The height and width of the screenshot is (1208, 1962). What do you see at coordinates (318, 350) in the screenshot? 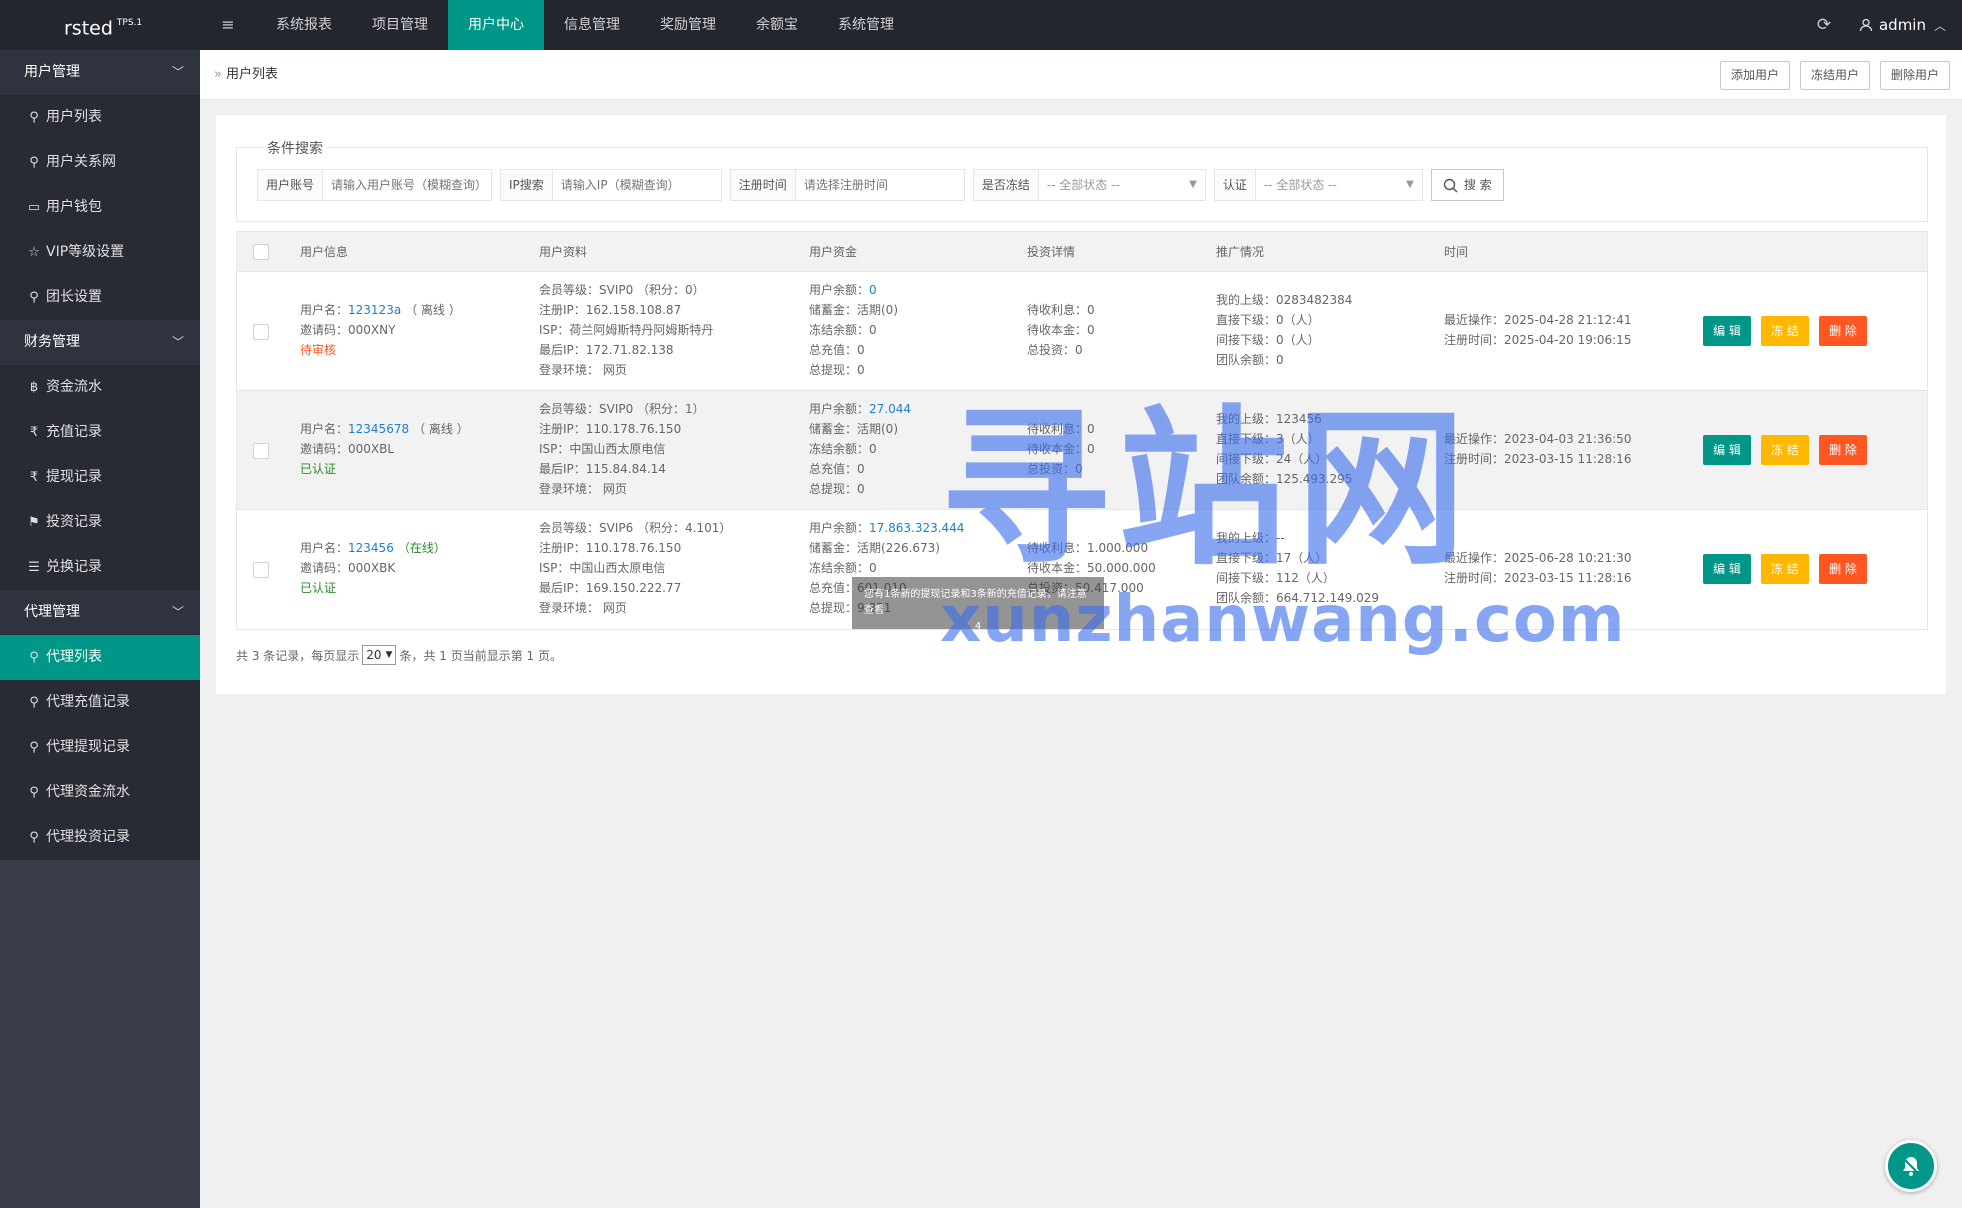
I see `status-badge: 待审核` at bounding box center [318, 350].